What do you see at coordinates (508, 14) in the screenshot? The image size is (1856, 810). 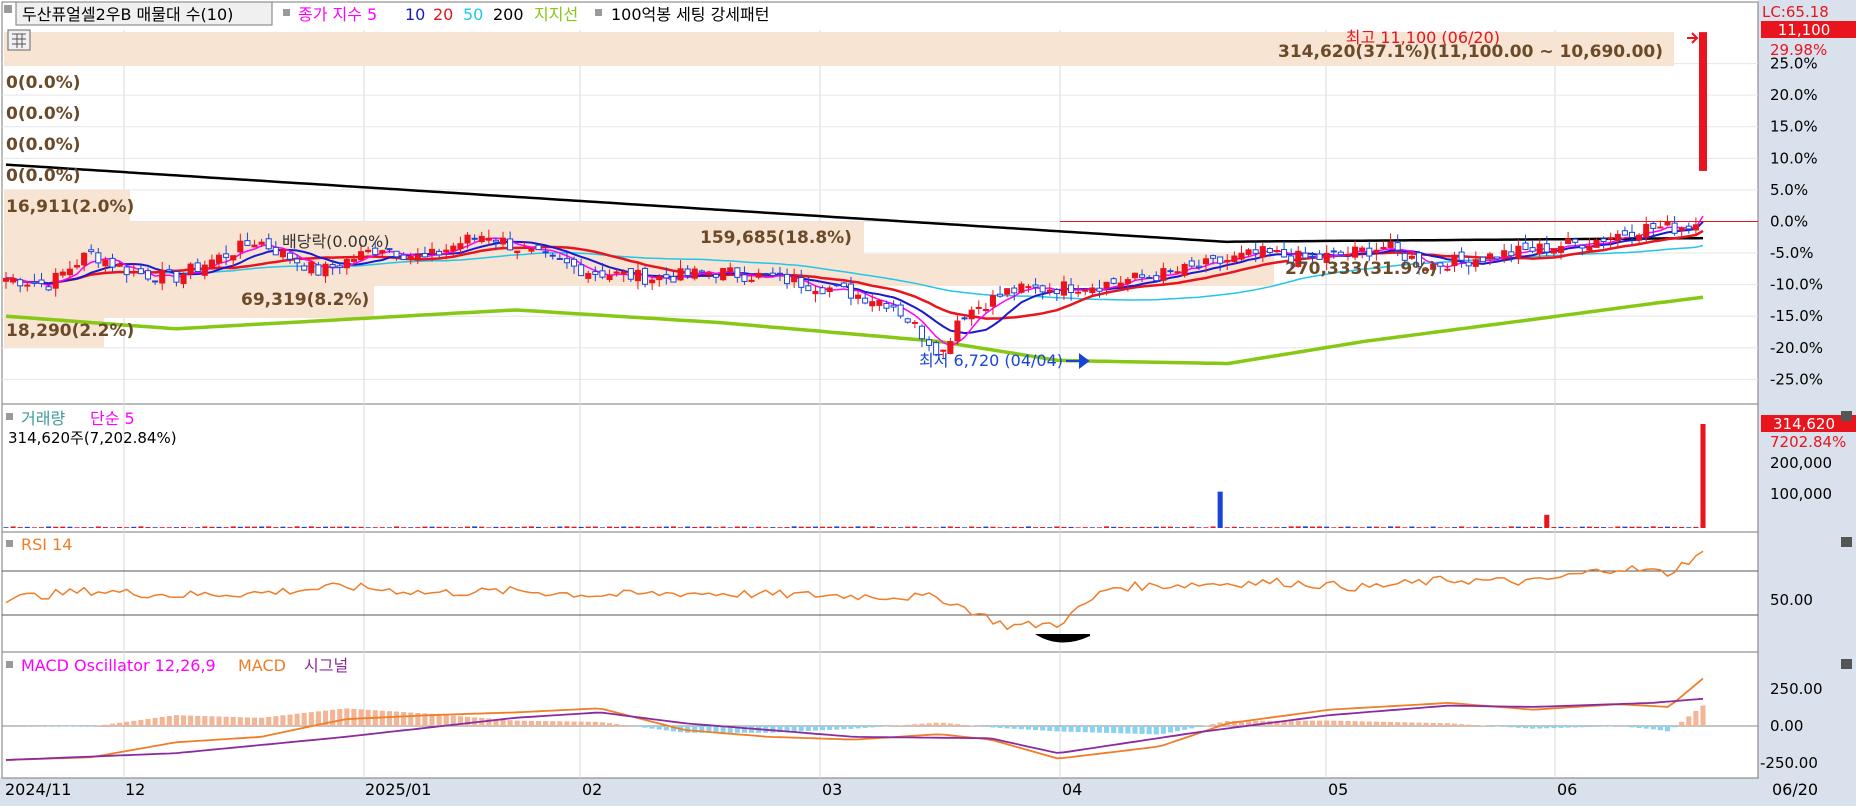 I see `ma200-label: 200` at bounding box center [508, 14].